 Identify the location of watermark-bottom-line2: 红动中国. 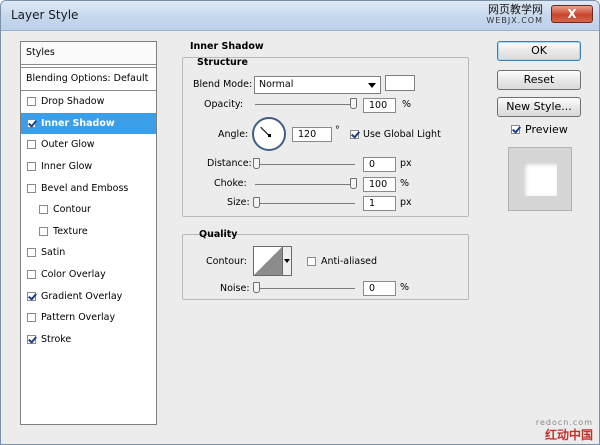
(568, 435).